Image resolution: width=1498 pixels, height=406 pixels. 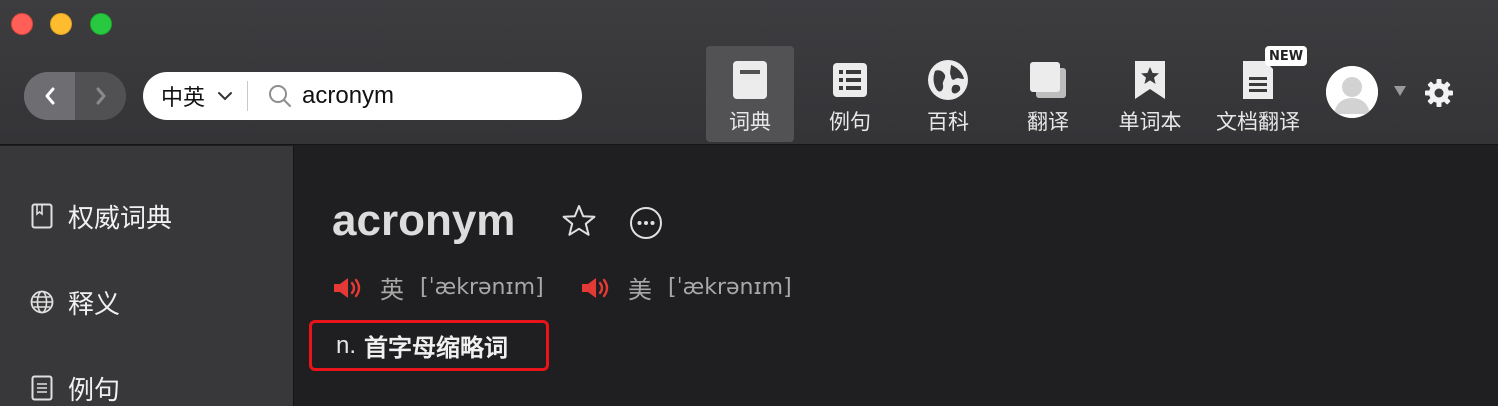 What do you see at coordinates (850, 80) in the screenshot?
I see `list-icon` at bounding box center [850, 80].